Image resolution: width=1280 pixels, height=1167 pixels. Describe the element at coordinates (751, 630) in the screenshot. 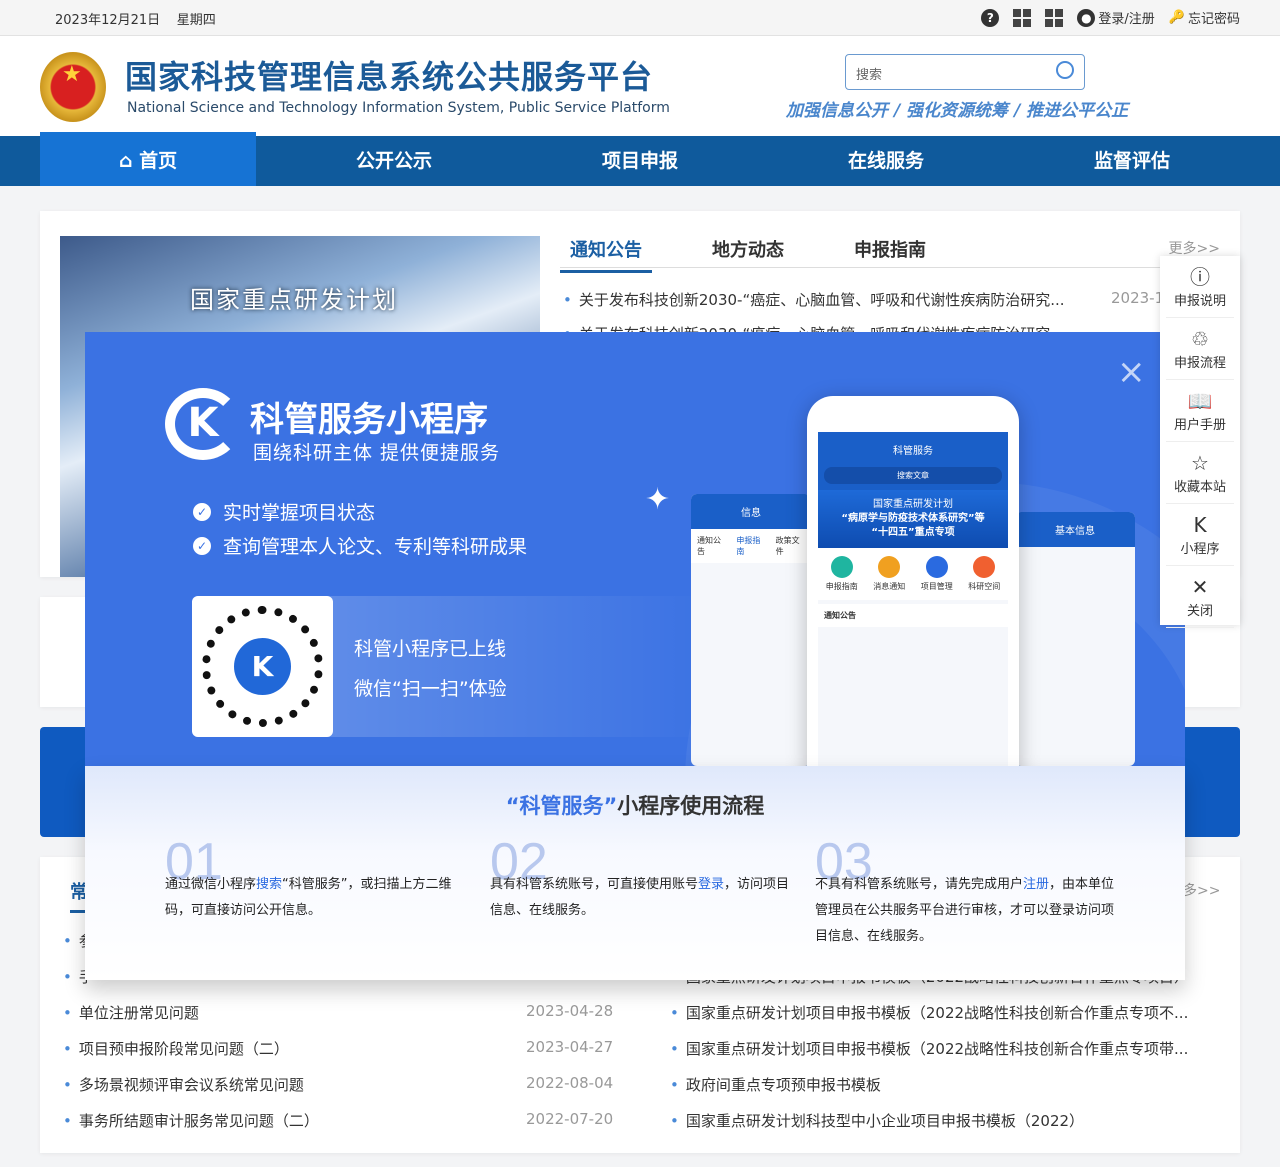

I see `phone-screen-left: 信息 通知公告 申报指南 政策文件` at that location.